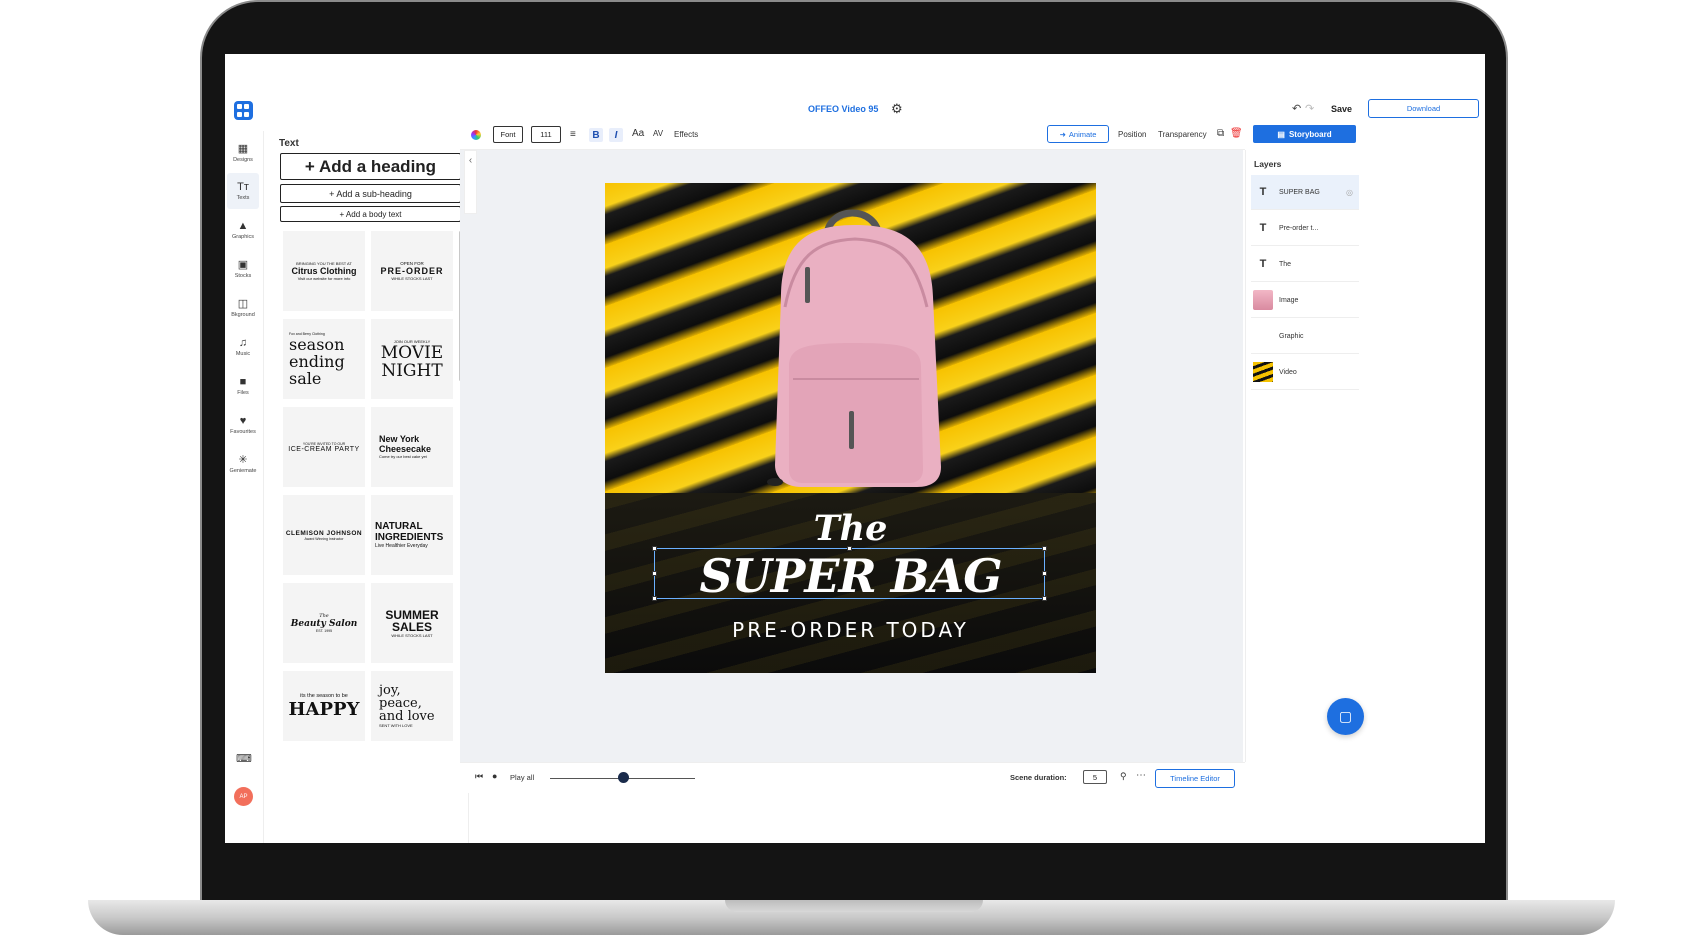 This screenshot has width=1703, height=935. Describe the element at coordinates (305, 378) in the screenshot. I see `template-line: sale` at that location.